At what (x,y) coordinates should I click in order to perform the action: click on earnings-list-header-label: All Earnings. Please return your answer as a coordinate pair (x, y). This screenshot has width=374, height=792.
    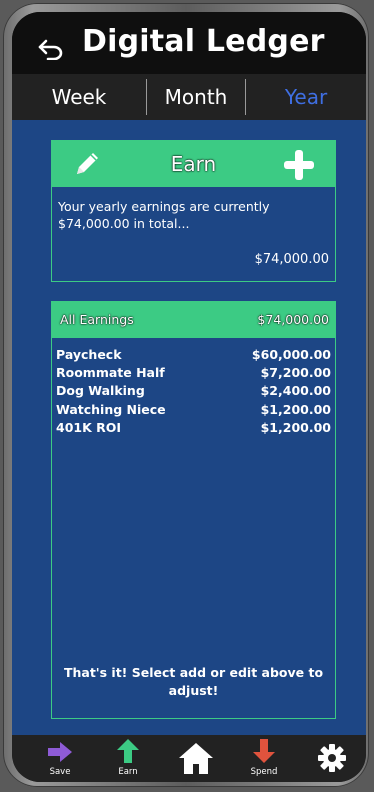
    Looking at the image, I should click on (97, 319).